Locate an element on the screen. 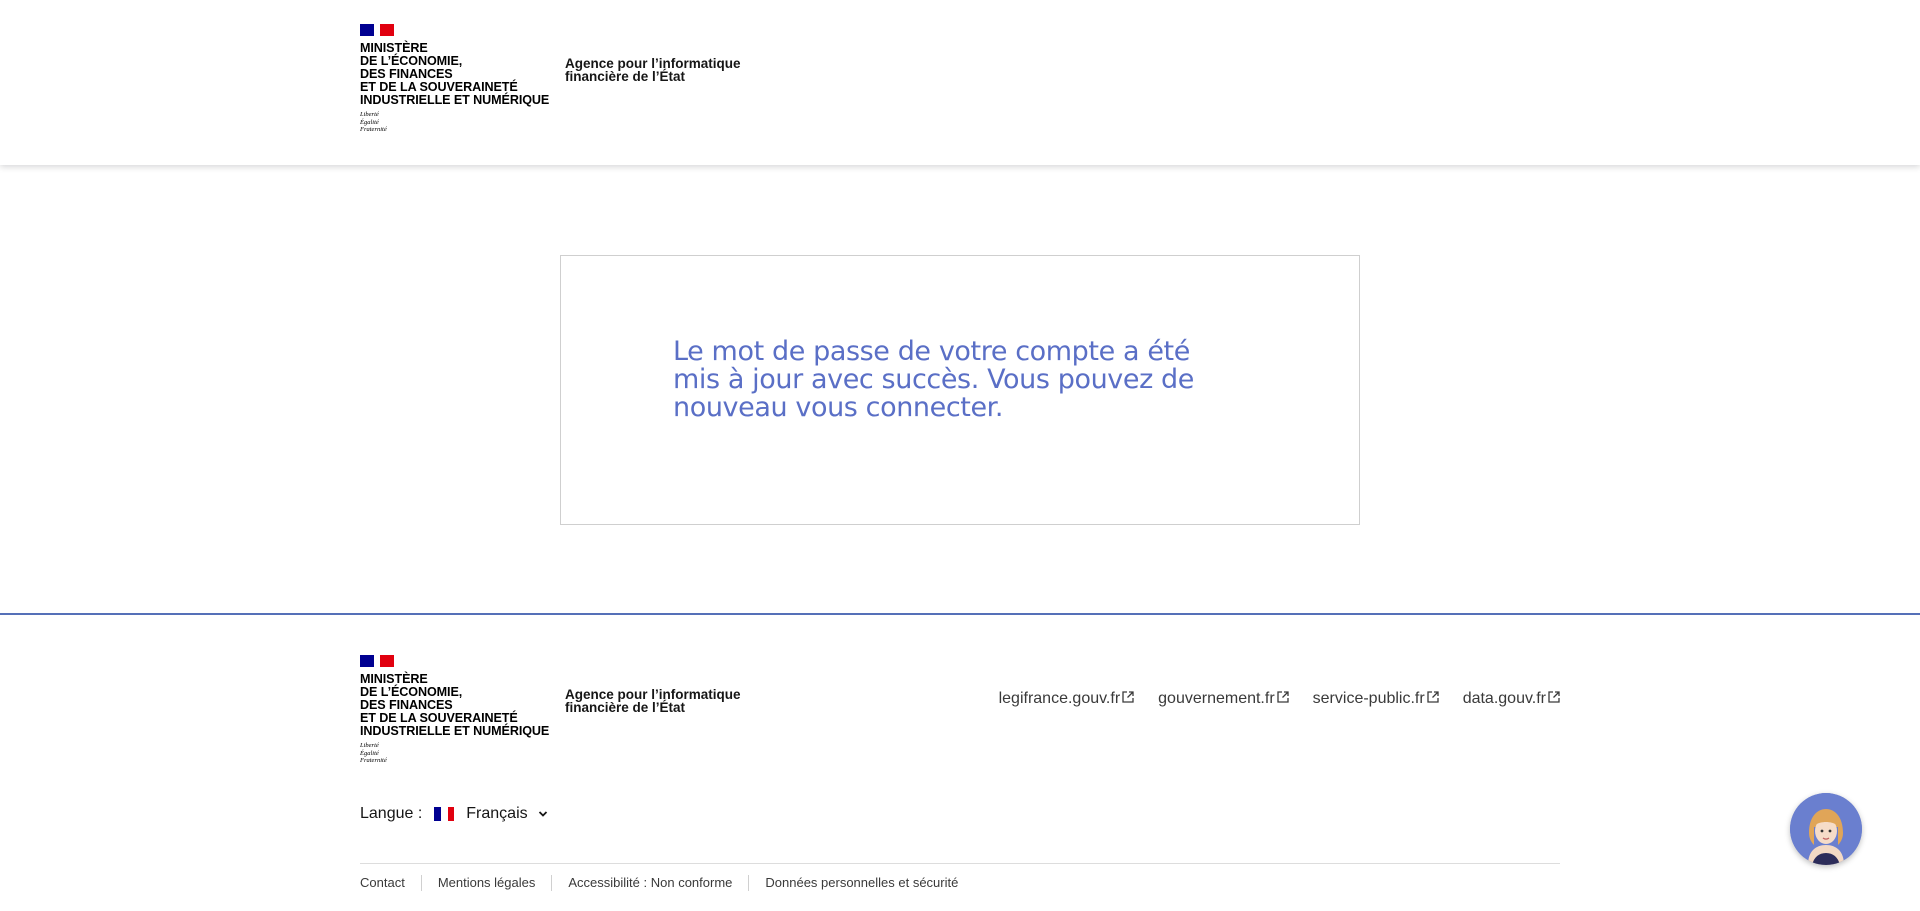  footer-republic-motto: Liberté Égalité Fraternité is located at coordinates (373, 753).